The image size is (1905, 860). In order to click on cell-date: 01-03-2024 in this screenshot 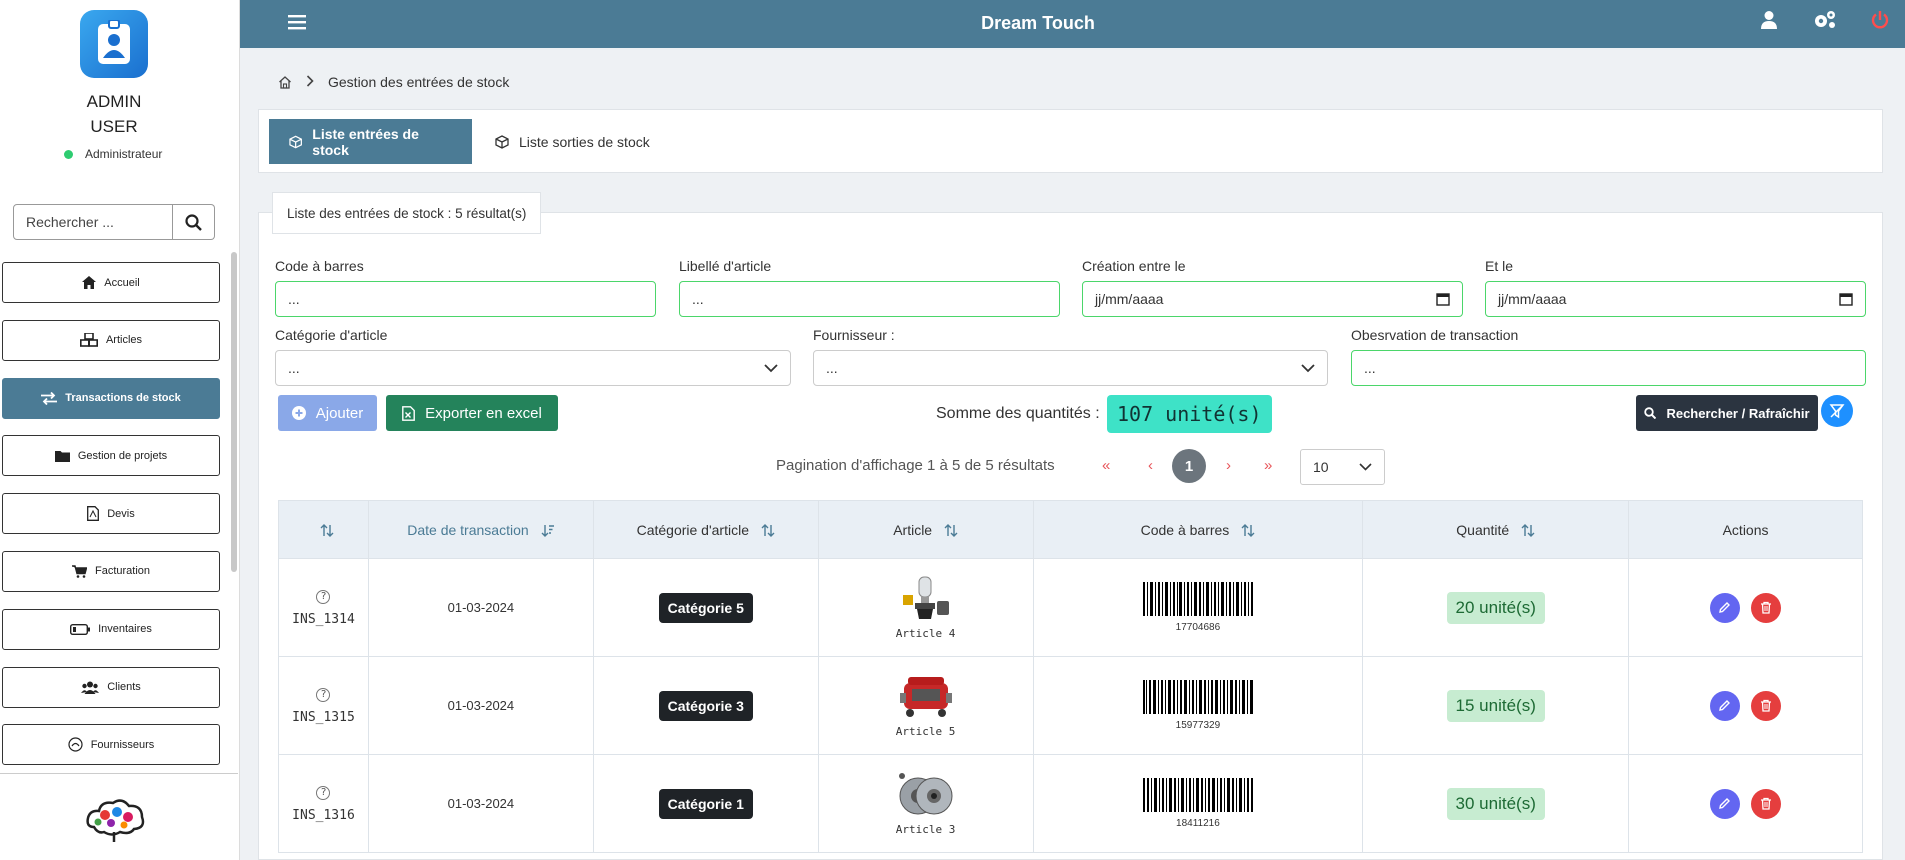, I will do `click(480, 803)`.